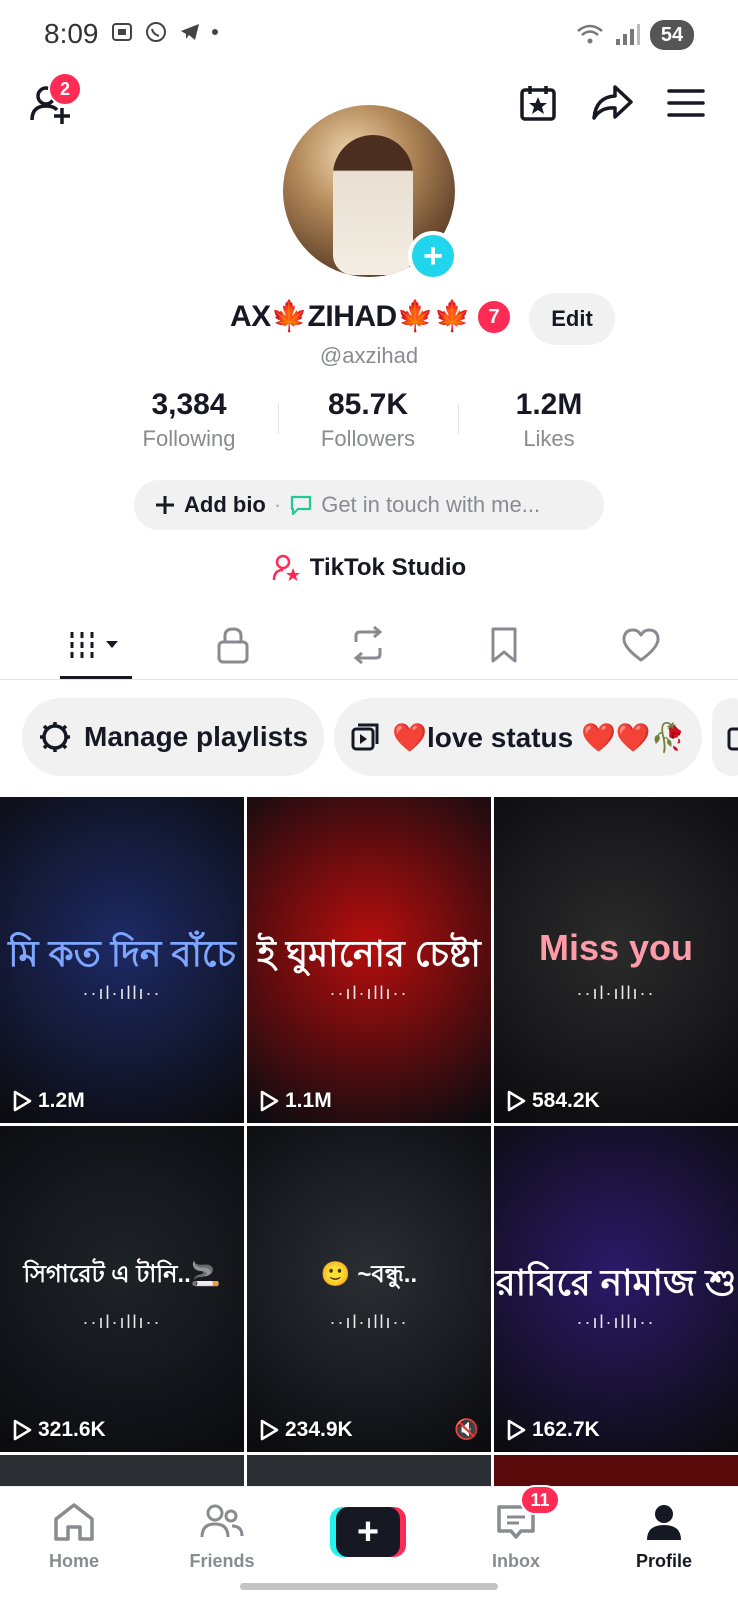 This screenshot has height=1600, width=738. I want to click on following-label: Following, so click(189, 438).